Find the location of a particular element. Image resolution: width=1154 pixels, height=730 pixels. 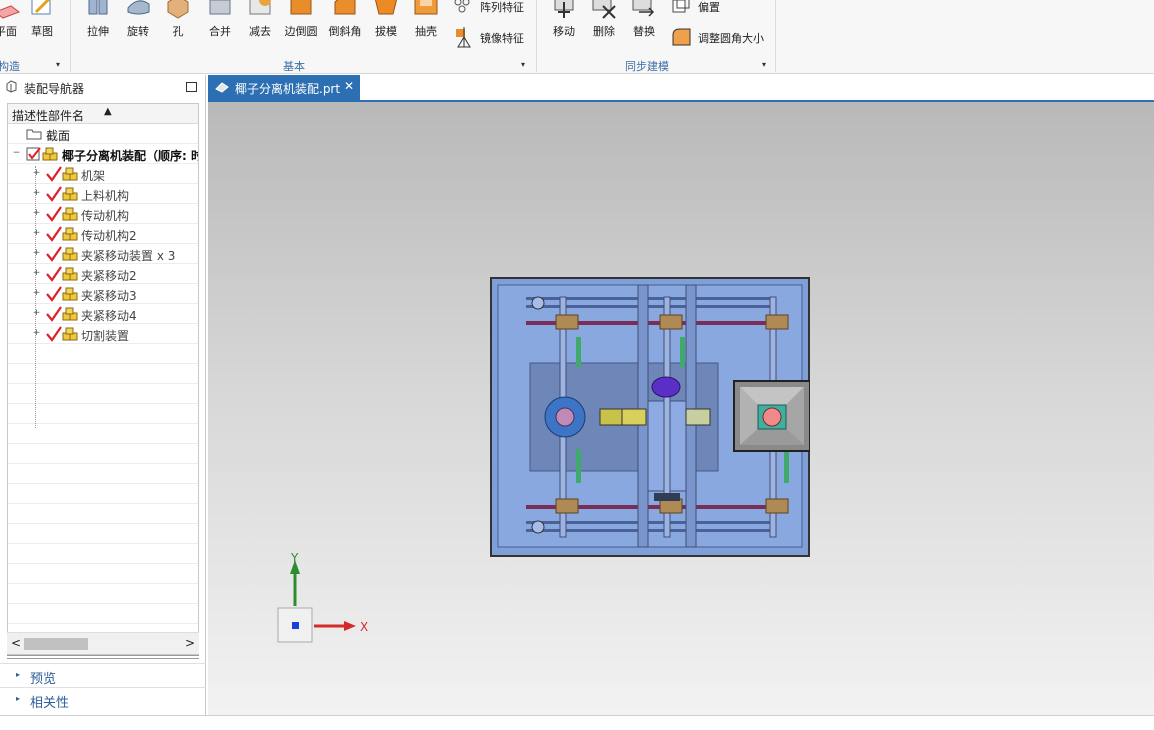

document-tab: 椰子分离机装配.prt ✕ is located at coordinates (284, 87).